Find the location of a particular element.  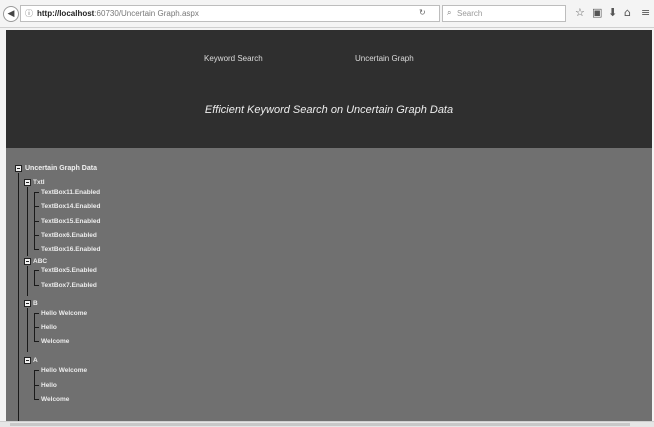

tree-node: TxtI is located at coordinates (39, 183).